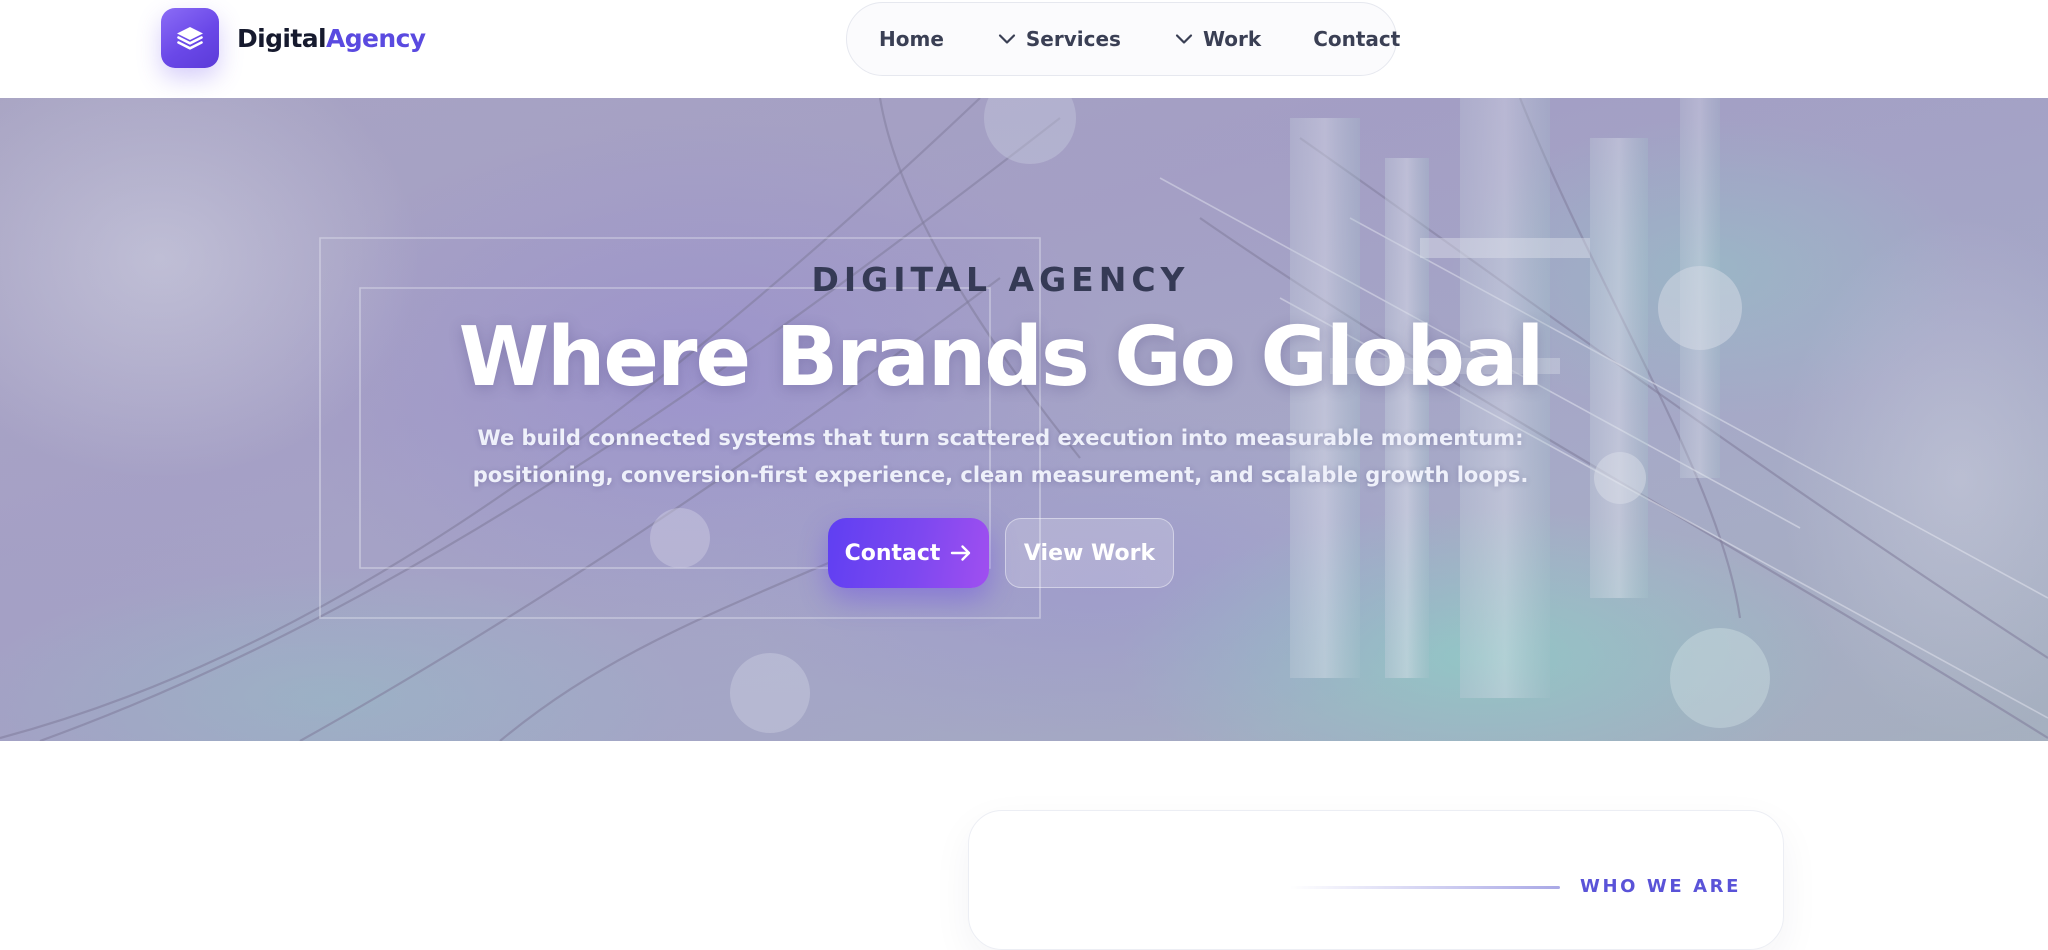 The height and width of the screenshot is (950, 2048). I want to click on brand-name-main: Digital, so click(282, 38).